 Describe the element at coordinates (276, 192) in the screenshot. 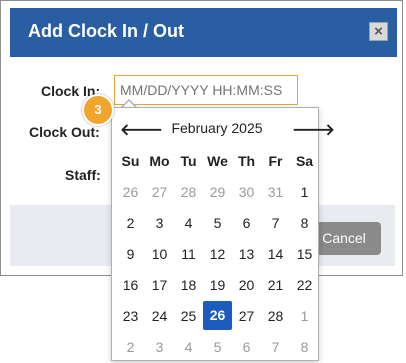

I see `calendar-day: 31` at that location.